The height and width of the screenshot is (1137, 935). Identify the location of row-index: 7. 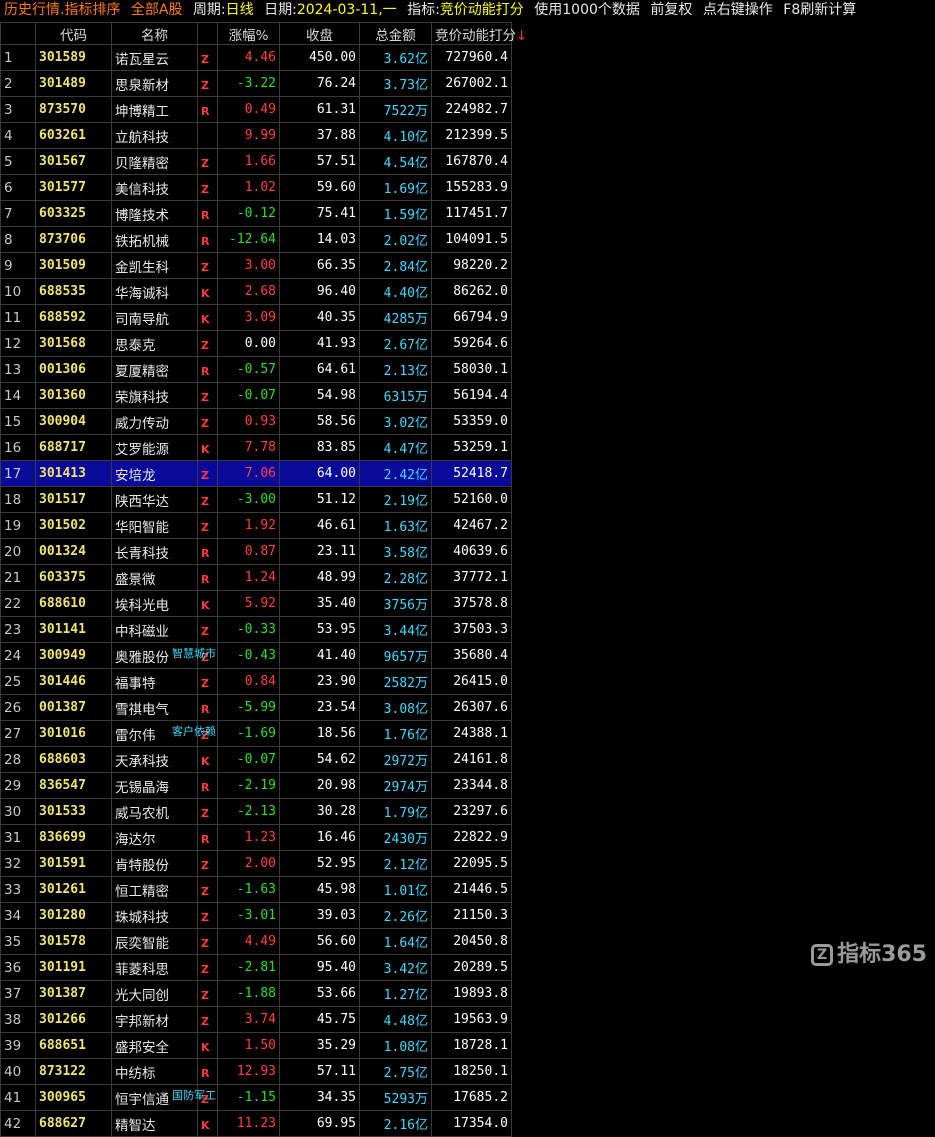
(18, 213).